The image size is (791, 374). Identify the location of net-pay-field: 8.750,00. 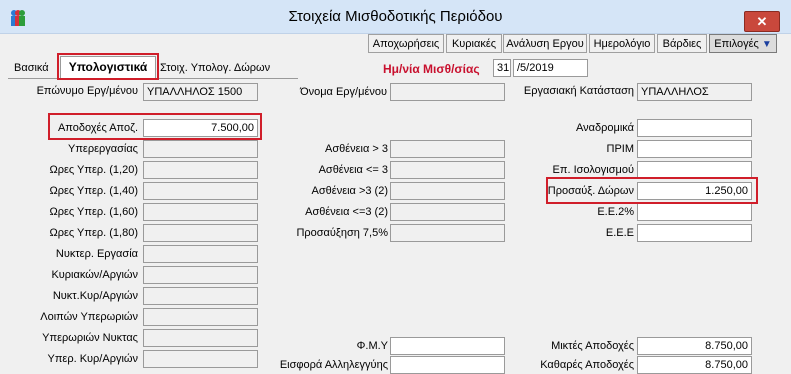
(694, 365).